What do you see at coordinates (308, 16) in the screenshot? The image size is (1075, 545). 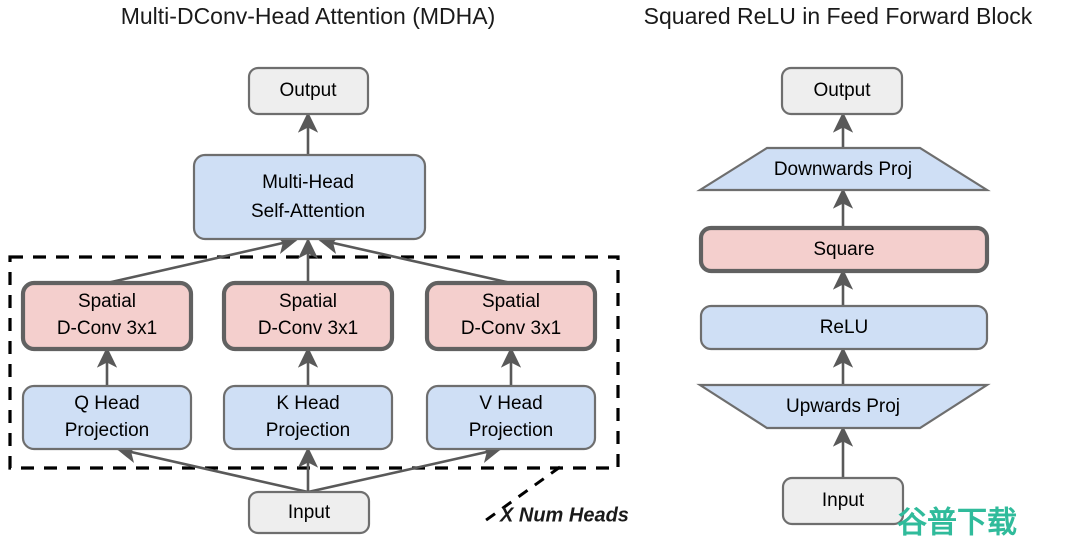 I see `panel-title-mdha: Multi-DConv-Head Attention (MDHA)` at bounding box center [308, 16].